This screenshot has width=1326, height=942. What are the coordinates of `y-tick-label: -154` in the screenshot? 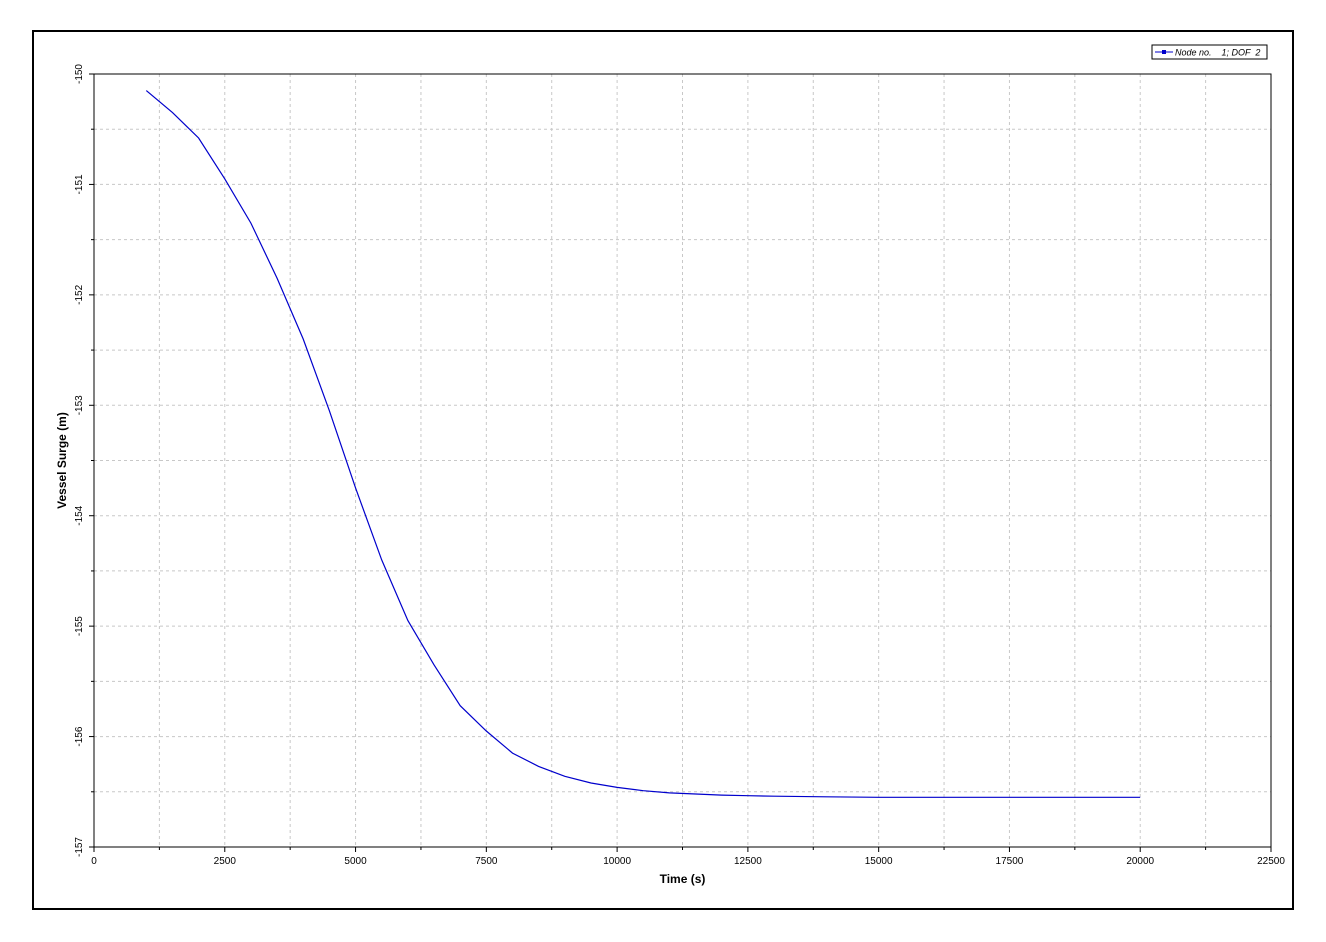 It's located at (79, 515).